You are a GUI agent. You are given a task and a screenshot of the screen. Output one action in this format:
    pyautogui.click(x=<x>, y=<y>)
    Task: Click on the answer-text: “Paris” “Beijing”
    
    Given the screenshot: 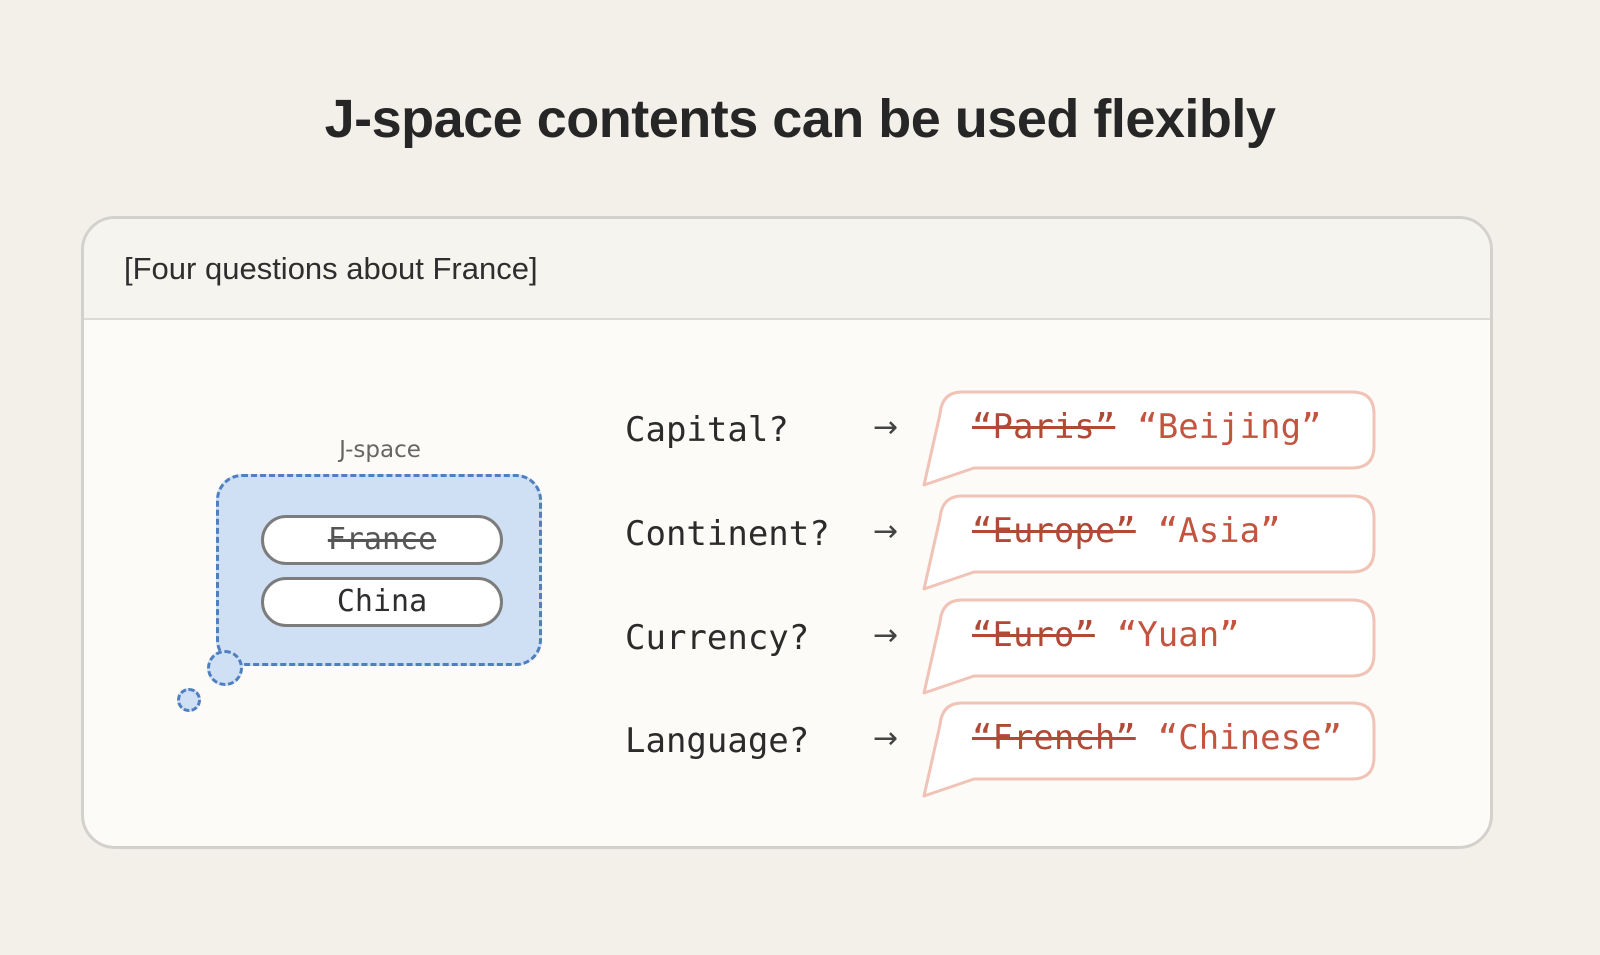 What is the action you would take?
    pyautogui.click(x=1147, y=427)
    